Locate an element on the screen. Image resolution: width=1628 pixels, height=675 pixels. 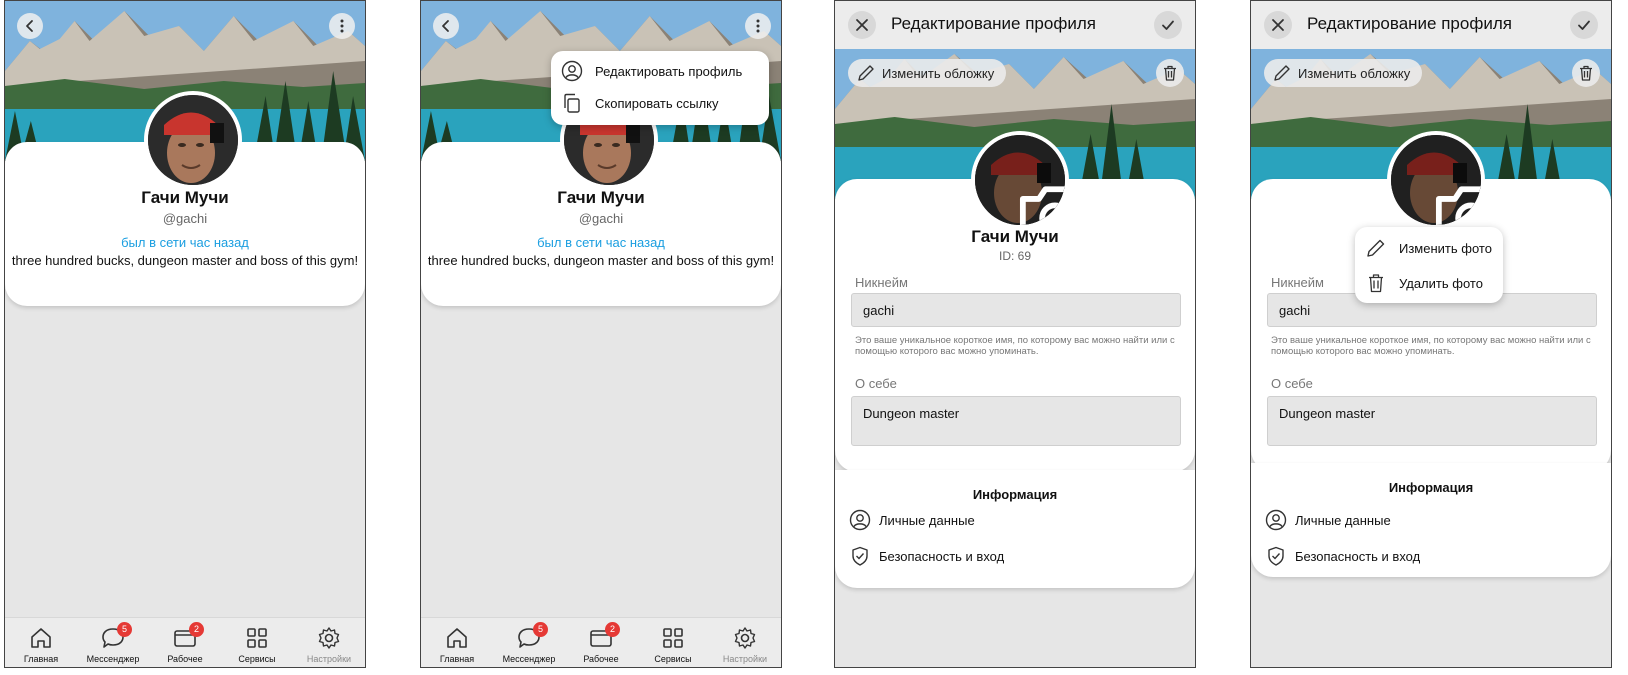
security-label: Безопасность и вход is located at coordinates (1358, 556).